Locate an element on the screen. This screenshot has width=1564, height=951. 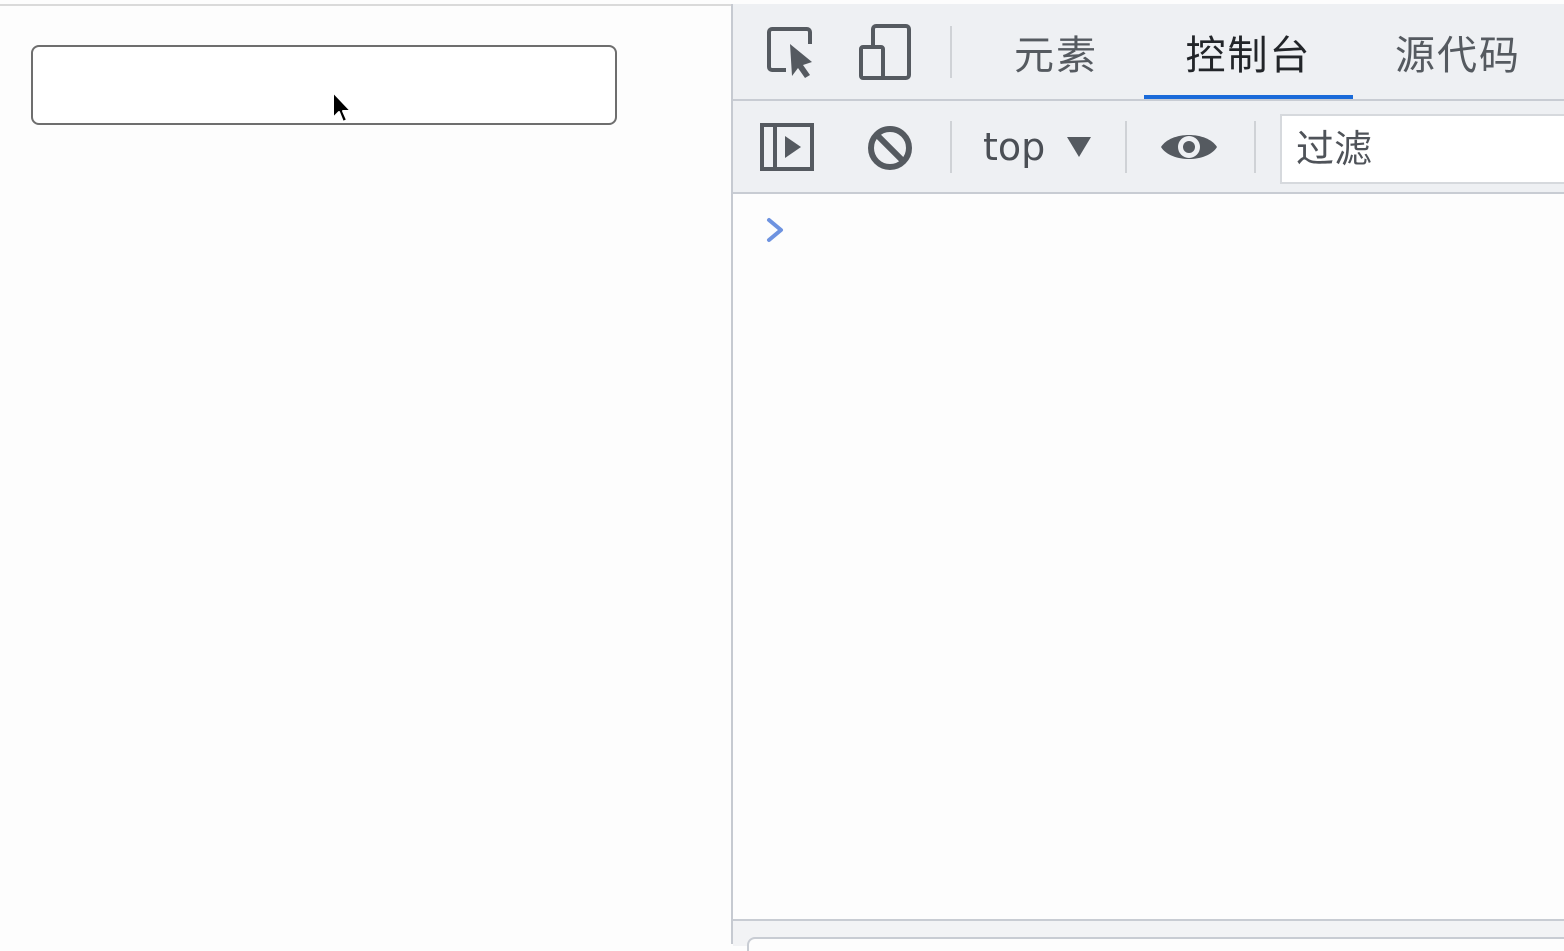
tab-sources: 源代码 is located at coordinates (1458, 51).